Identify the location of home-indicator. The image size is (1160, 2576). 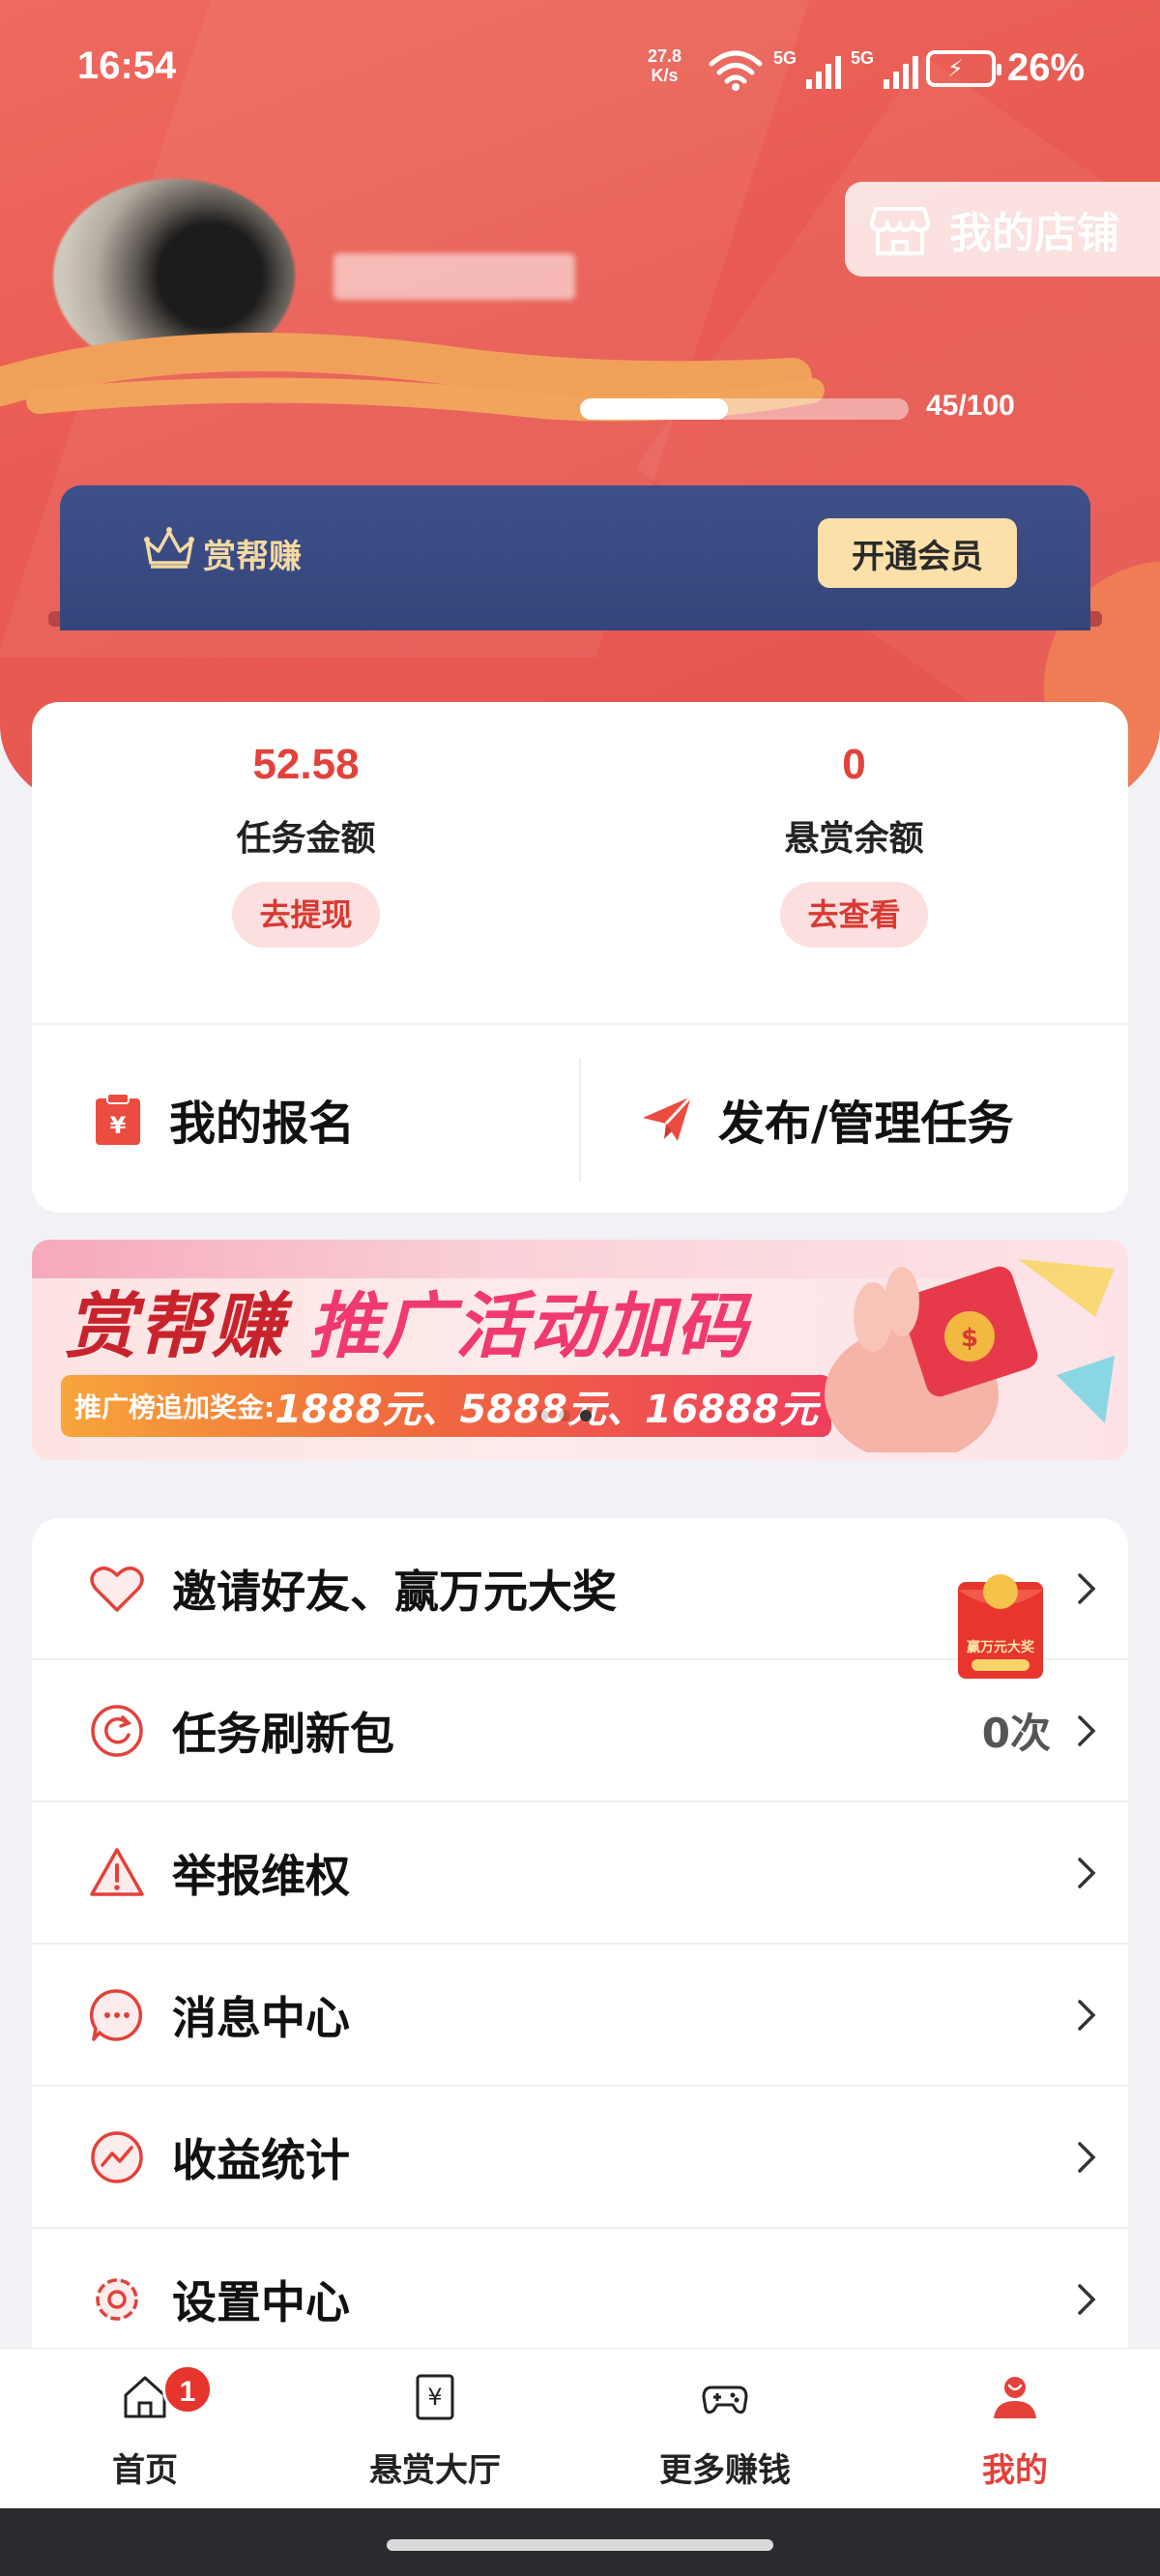
(580, 2545).